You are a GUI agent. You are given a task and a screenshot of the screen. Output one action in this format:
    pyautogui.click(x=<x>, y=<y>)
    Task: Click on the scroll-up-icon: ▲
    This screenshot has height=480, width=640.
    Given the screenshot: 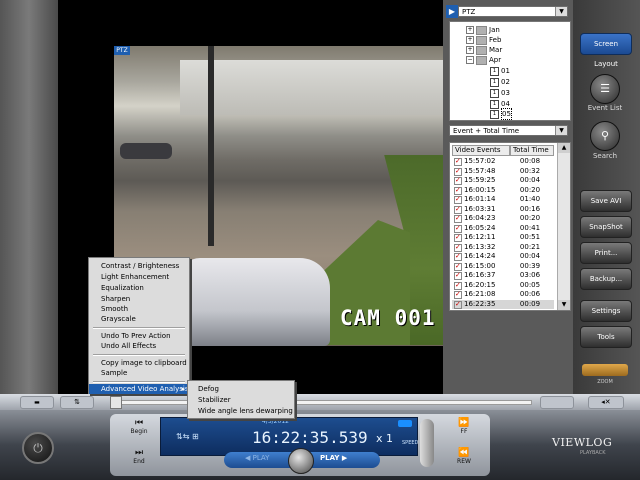 What is the action you would take?
    pyautogui.click(x=564, y=148)
    